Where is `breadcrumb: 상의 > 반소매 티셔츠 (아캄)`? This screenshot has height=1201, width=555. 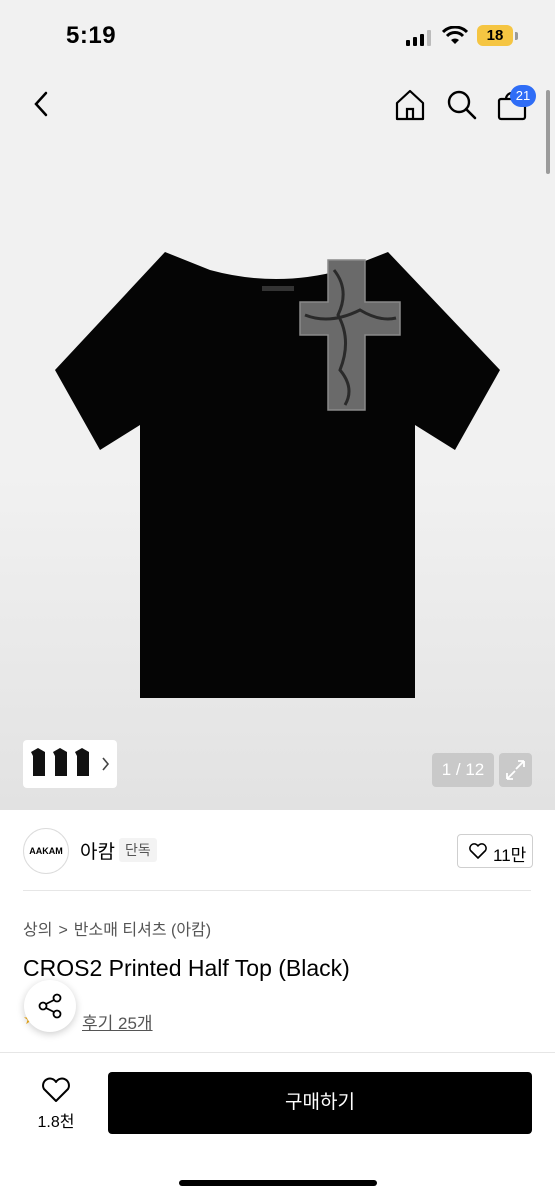 breadcrumb: 상의 > 반소매 티셔츠 (아캄) is located at coordinates (117, 928).